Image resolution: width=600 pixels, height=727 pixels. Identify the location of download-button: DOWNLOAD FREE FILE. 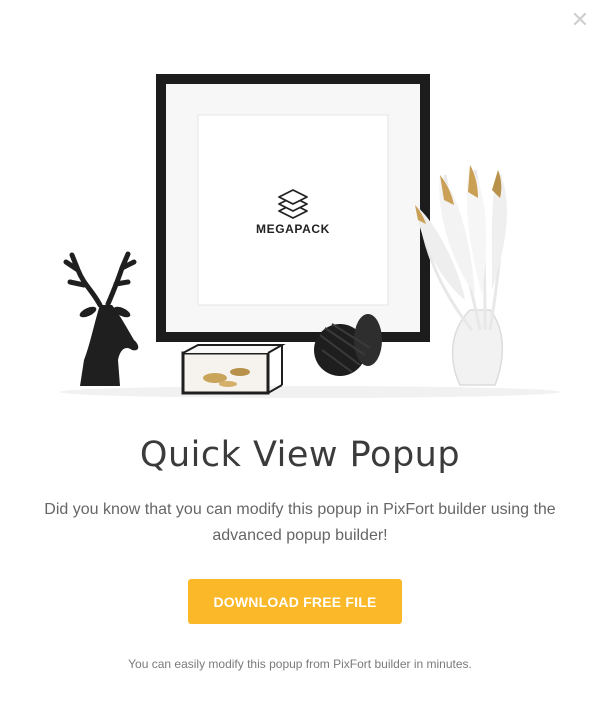
(295, 601).